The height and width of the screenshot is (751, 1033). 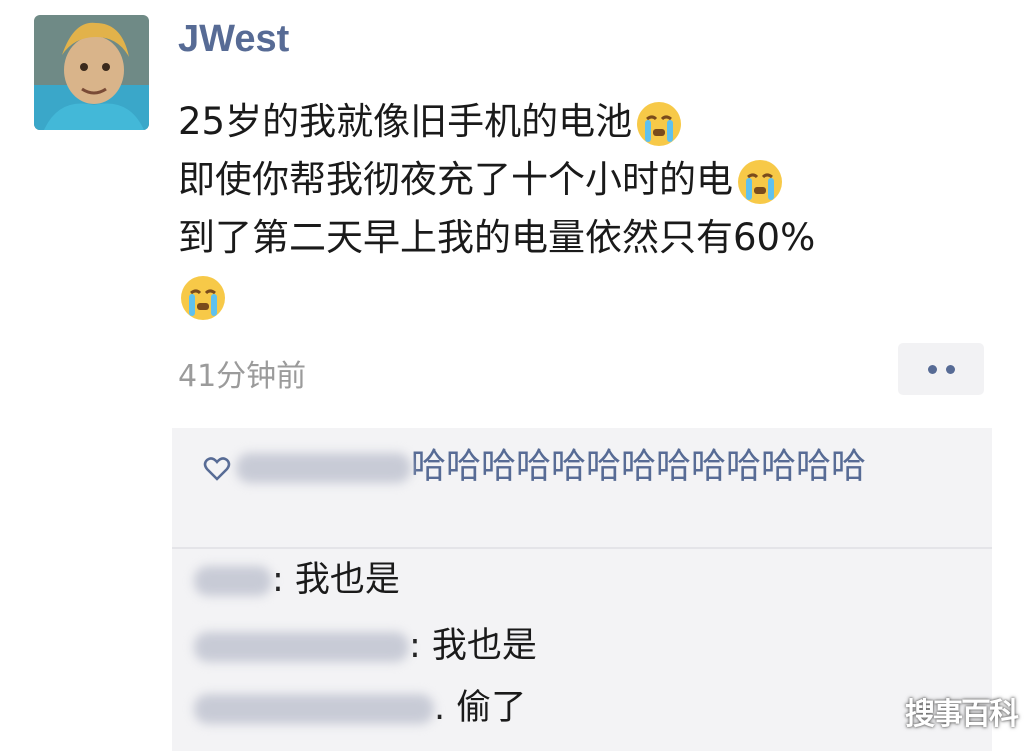 I want to click on watermark-logo: 搜事百科, so click(x=962, y=714).